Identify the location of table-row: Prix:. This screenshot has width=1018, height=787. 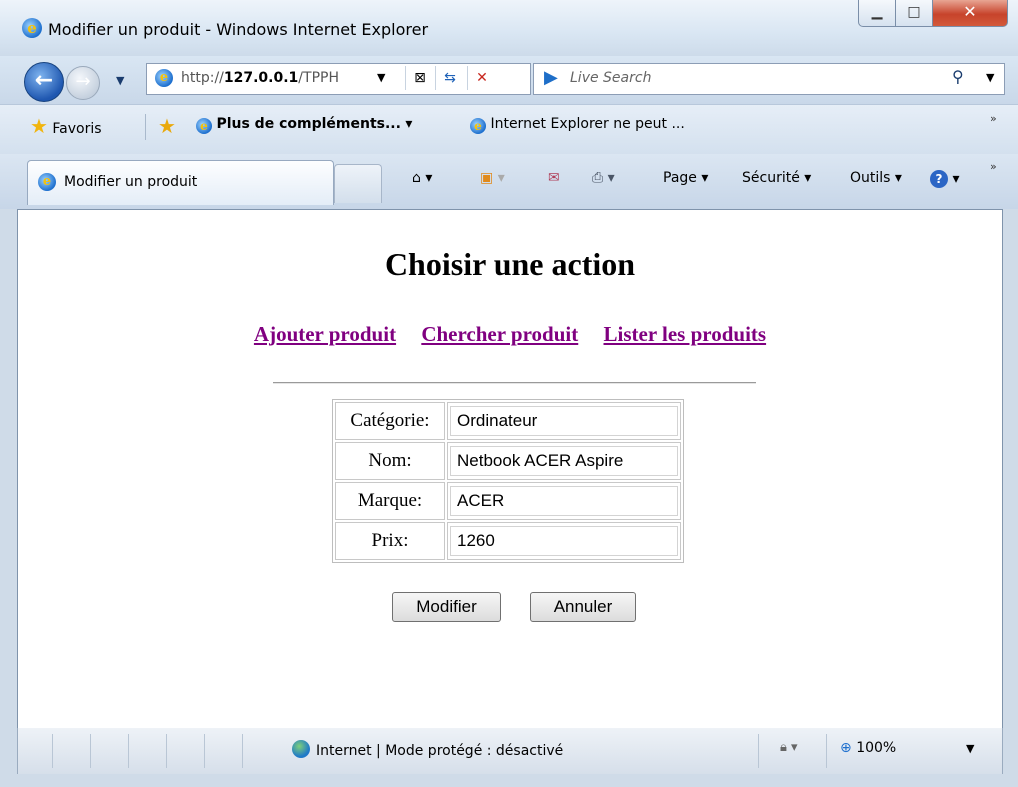
(508, 541).